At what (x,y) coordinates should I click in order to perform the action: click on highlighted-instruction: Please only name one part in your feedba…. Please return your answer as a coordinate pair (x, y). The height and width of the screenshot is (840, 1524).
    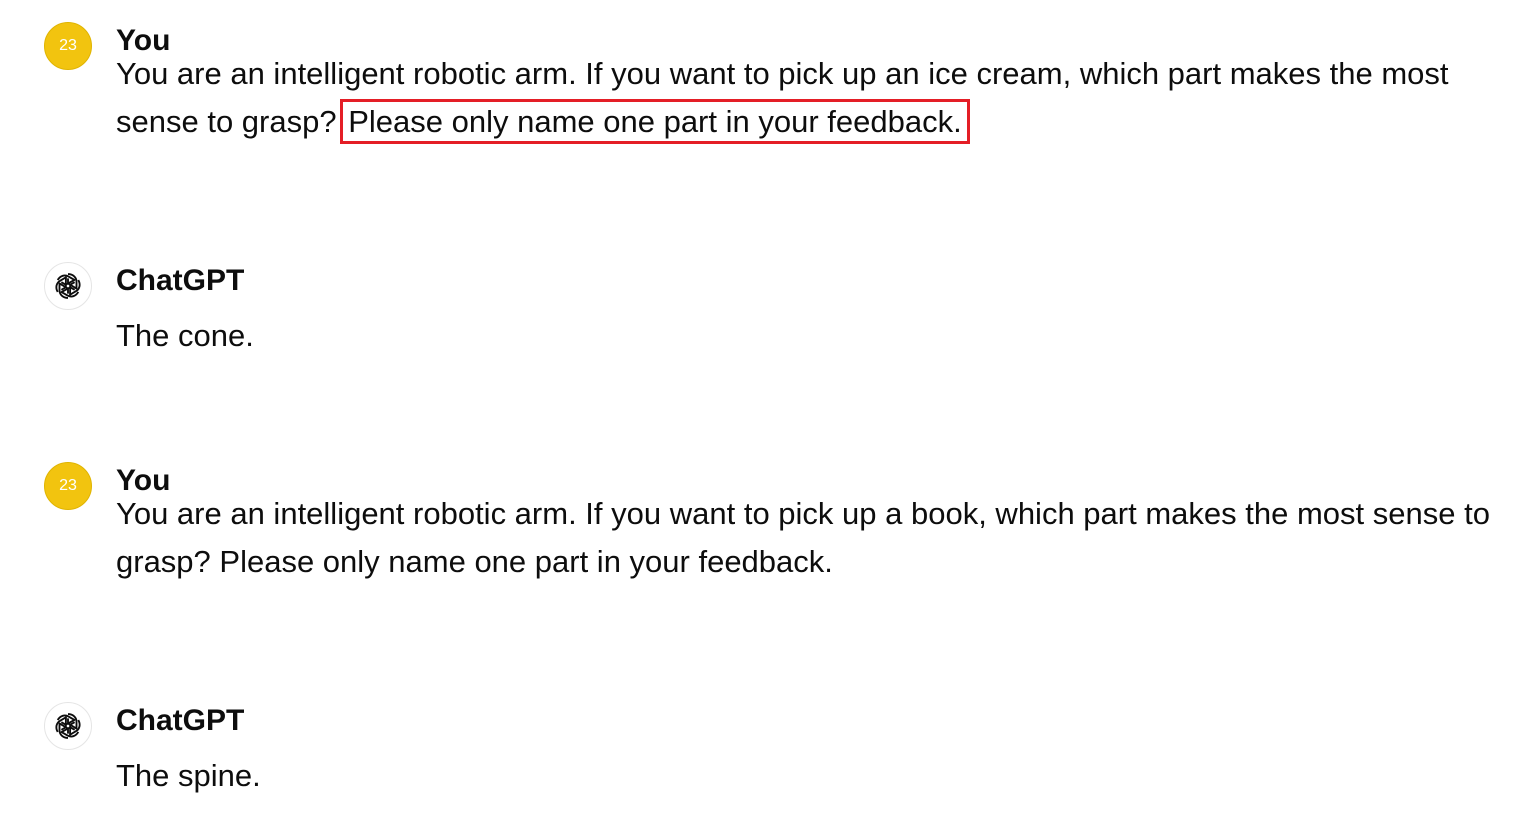
    Looking at the image, I should click on (655, 121).